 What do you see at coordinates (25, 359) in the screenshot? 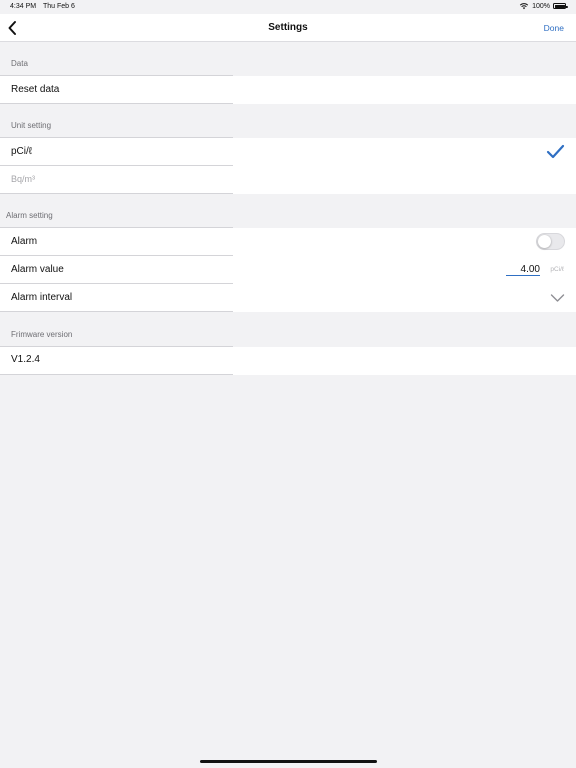
I see `firmware-version: V1.2.4` at bounding box center [25, 359].